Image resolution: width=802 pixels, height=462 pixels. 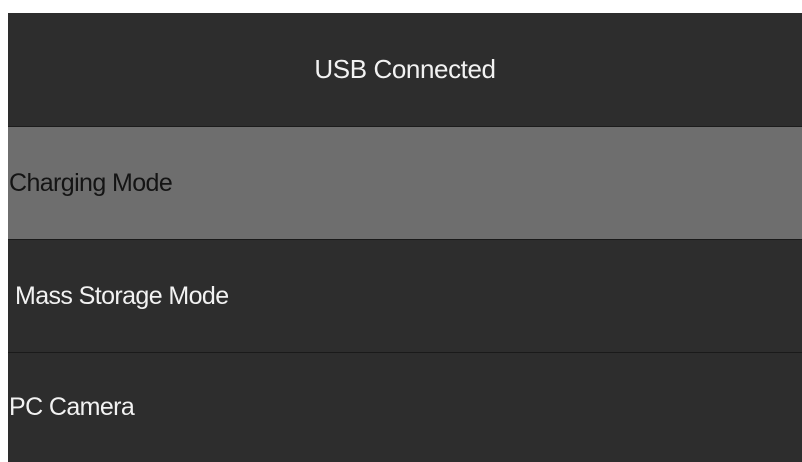 I want to click on menu-item-label: PC Camera, so click(x=72, y=407).